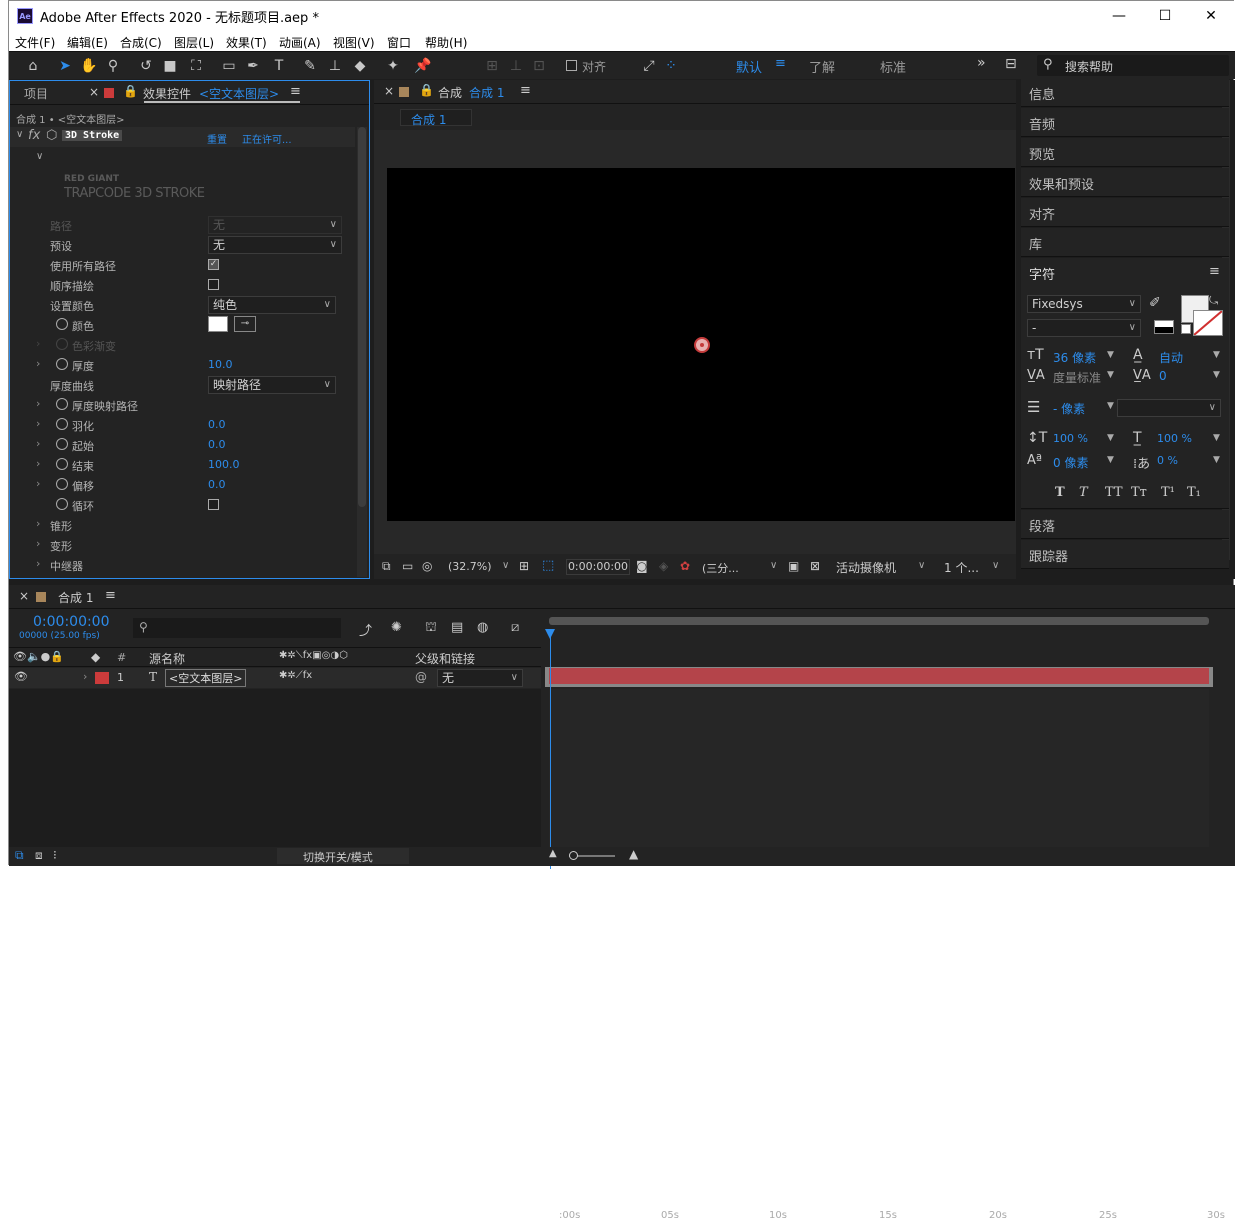 The height and width of the screenshot is (1221, 1242). Describe the element at coordinates (89, 66) in the screenshot. I see `hand-tool-icon: ✋` at that location.